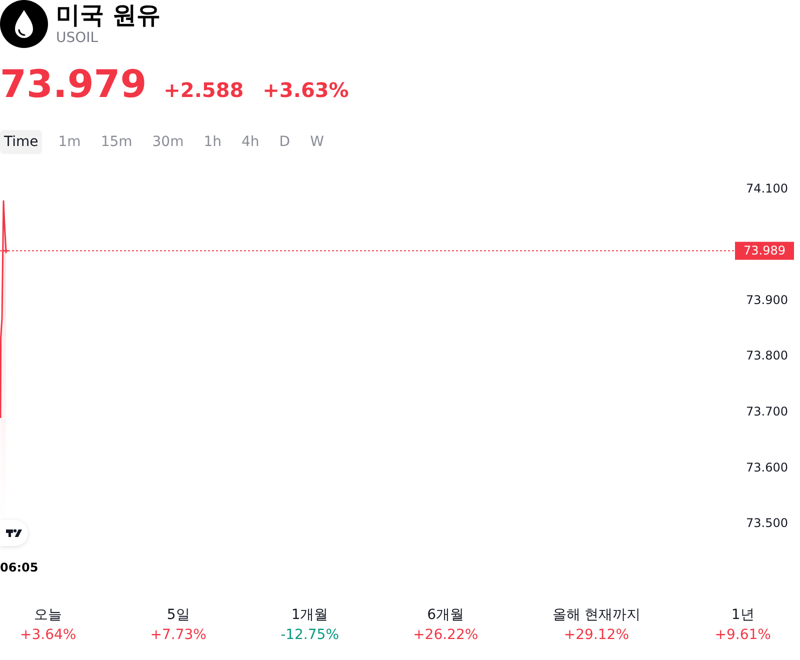 This screenshot has height=660, width=800. Describe the element at coordinates (78, 38) in the screenshot. I see `instrument-symbol: USOIL` at that location.